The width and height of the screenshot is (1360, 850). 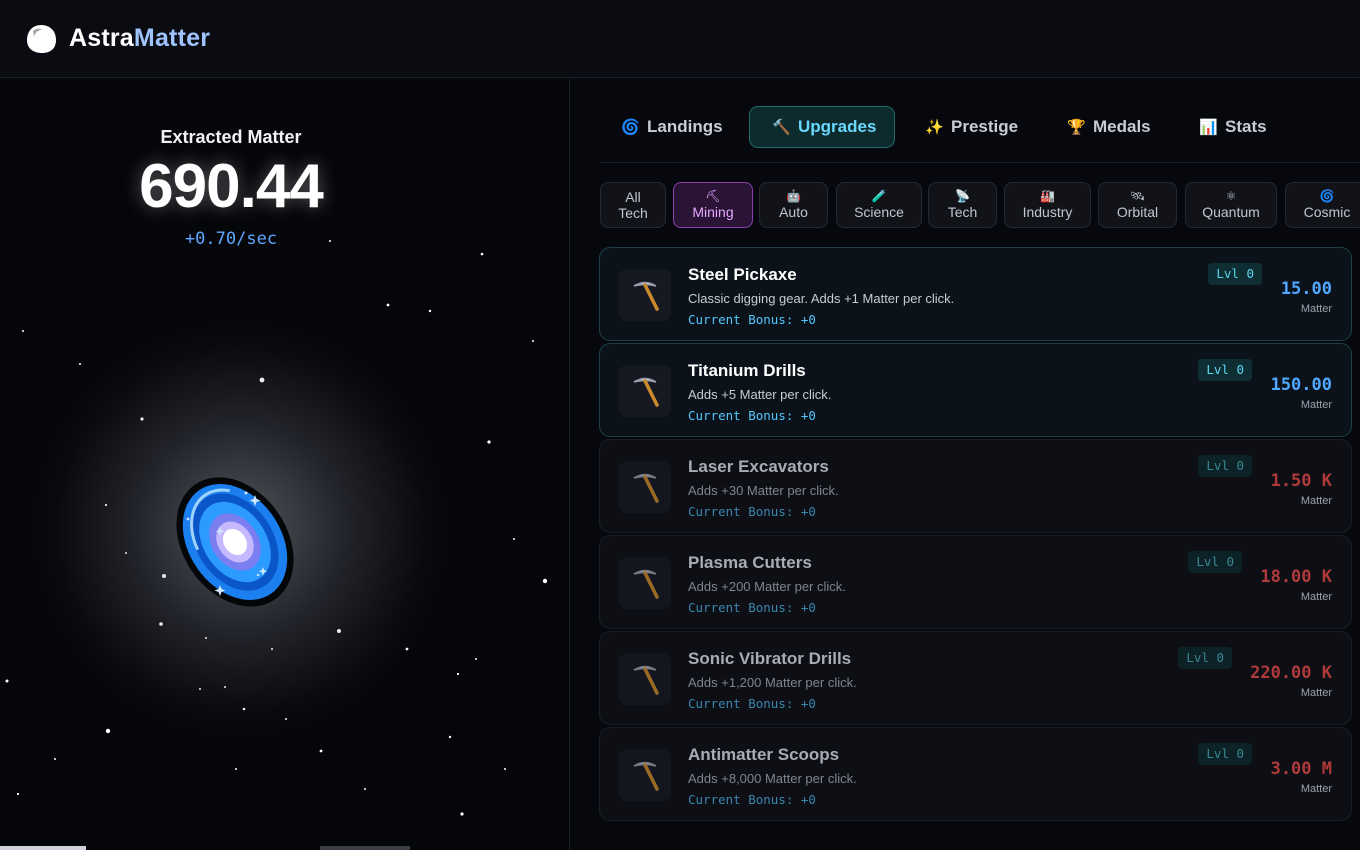 What do you see at coordinates (772, 778) in the screenshot?
I see `upgrade-description: Adds +8,000 Matter per click.` at bounding box center [772, 778].